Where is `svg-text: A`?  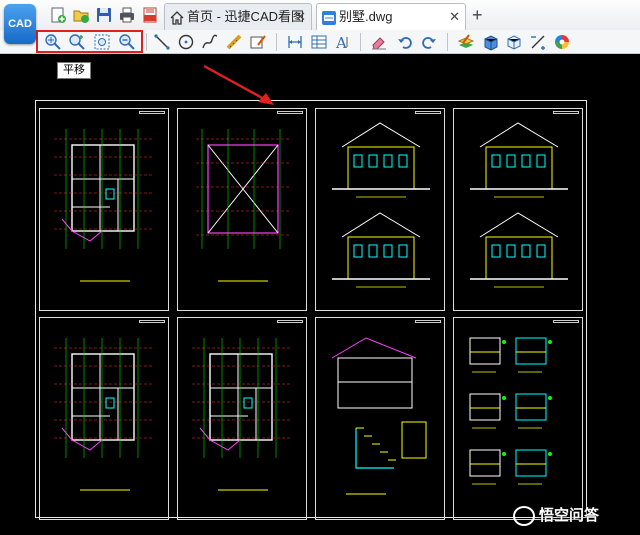 svg-text: A is located at coordinates (341, 42).